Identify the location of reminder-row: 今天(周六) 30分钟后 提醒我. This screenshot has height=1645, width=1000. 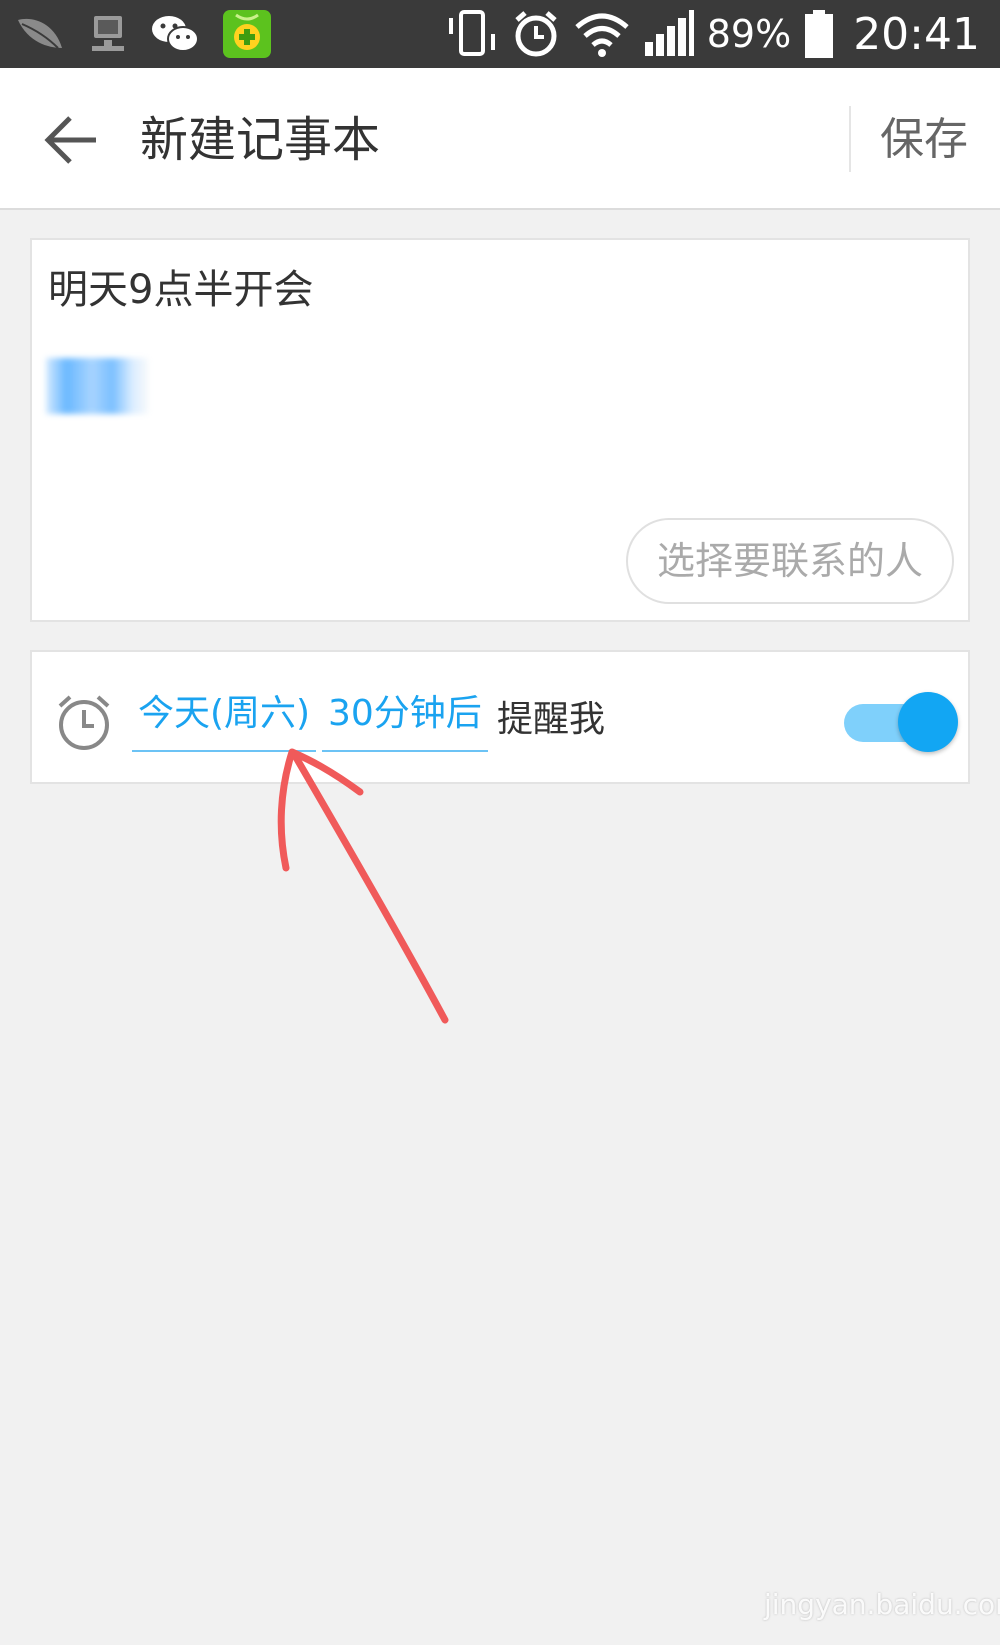
(500, 717).